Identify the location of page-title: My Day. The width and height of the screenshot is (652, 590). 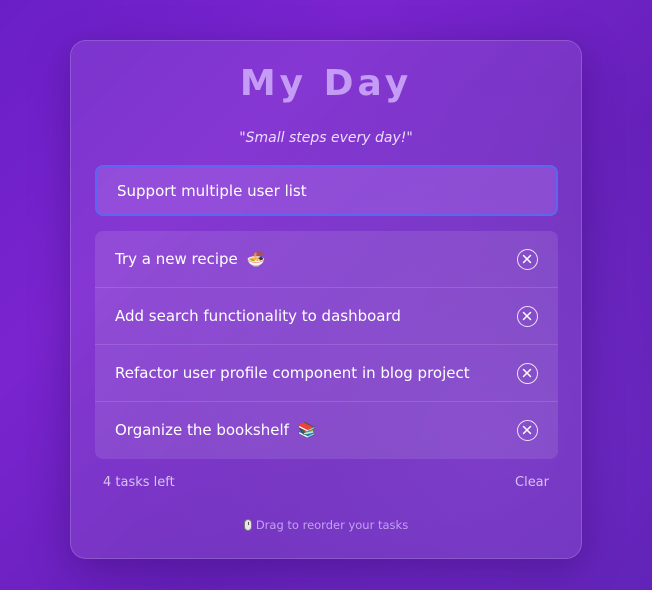
(326, 83).